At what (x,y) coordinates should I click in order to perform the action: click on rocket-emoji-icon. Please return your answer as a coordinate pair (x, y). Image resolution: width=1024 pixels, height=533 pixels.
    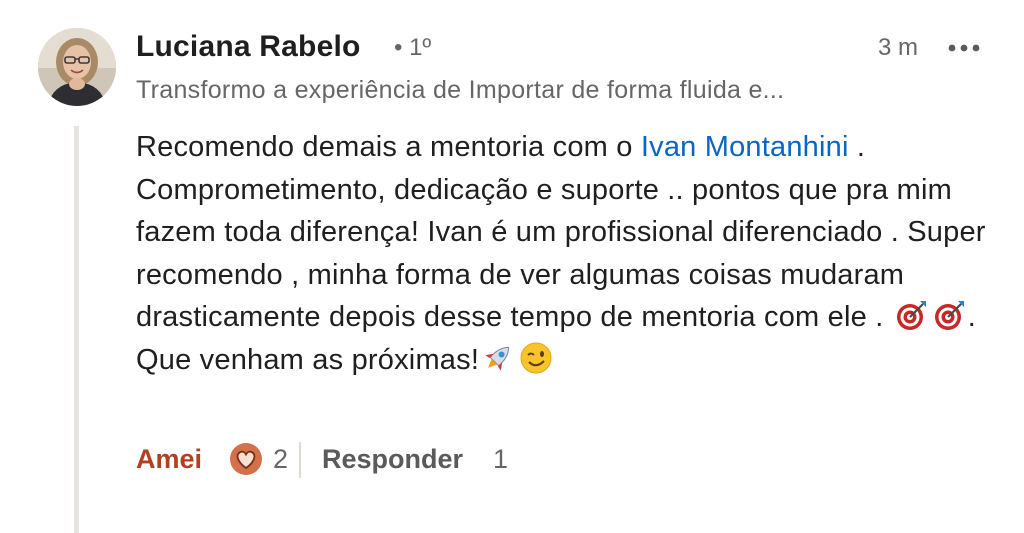
    Looking at the image, I should click on (498, 358).